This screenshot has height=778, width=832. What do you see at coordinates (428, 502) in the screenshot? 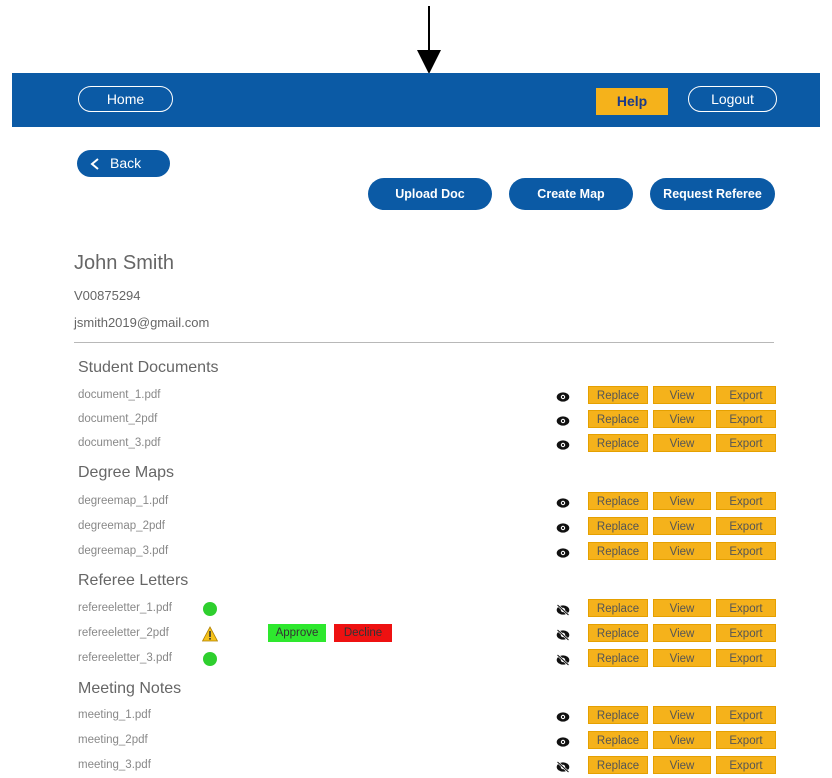
I see `file-row: degreemap_1.pdf Replace View Export` at bounding box center [428, 502].